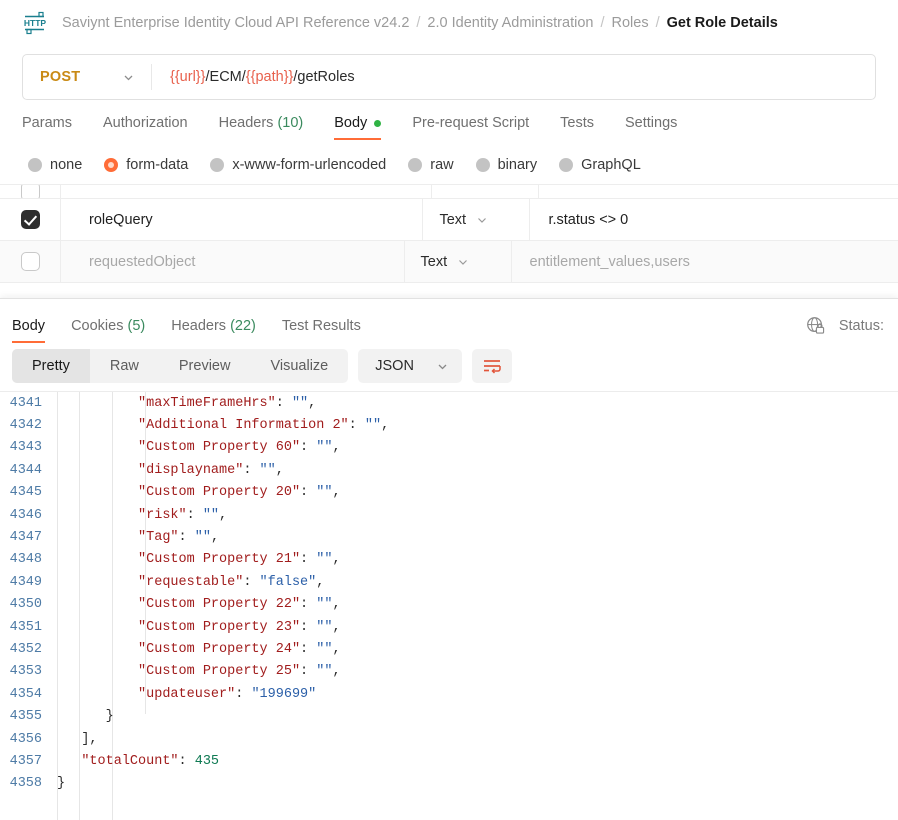 This screenshot has height=820, width=898. I want to click on code-token-punc: ],, so click(89, 739).